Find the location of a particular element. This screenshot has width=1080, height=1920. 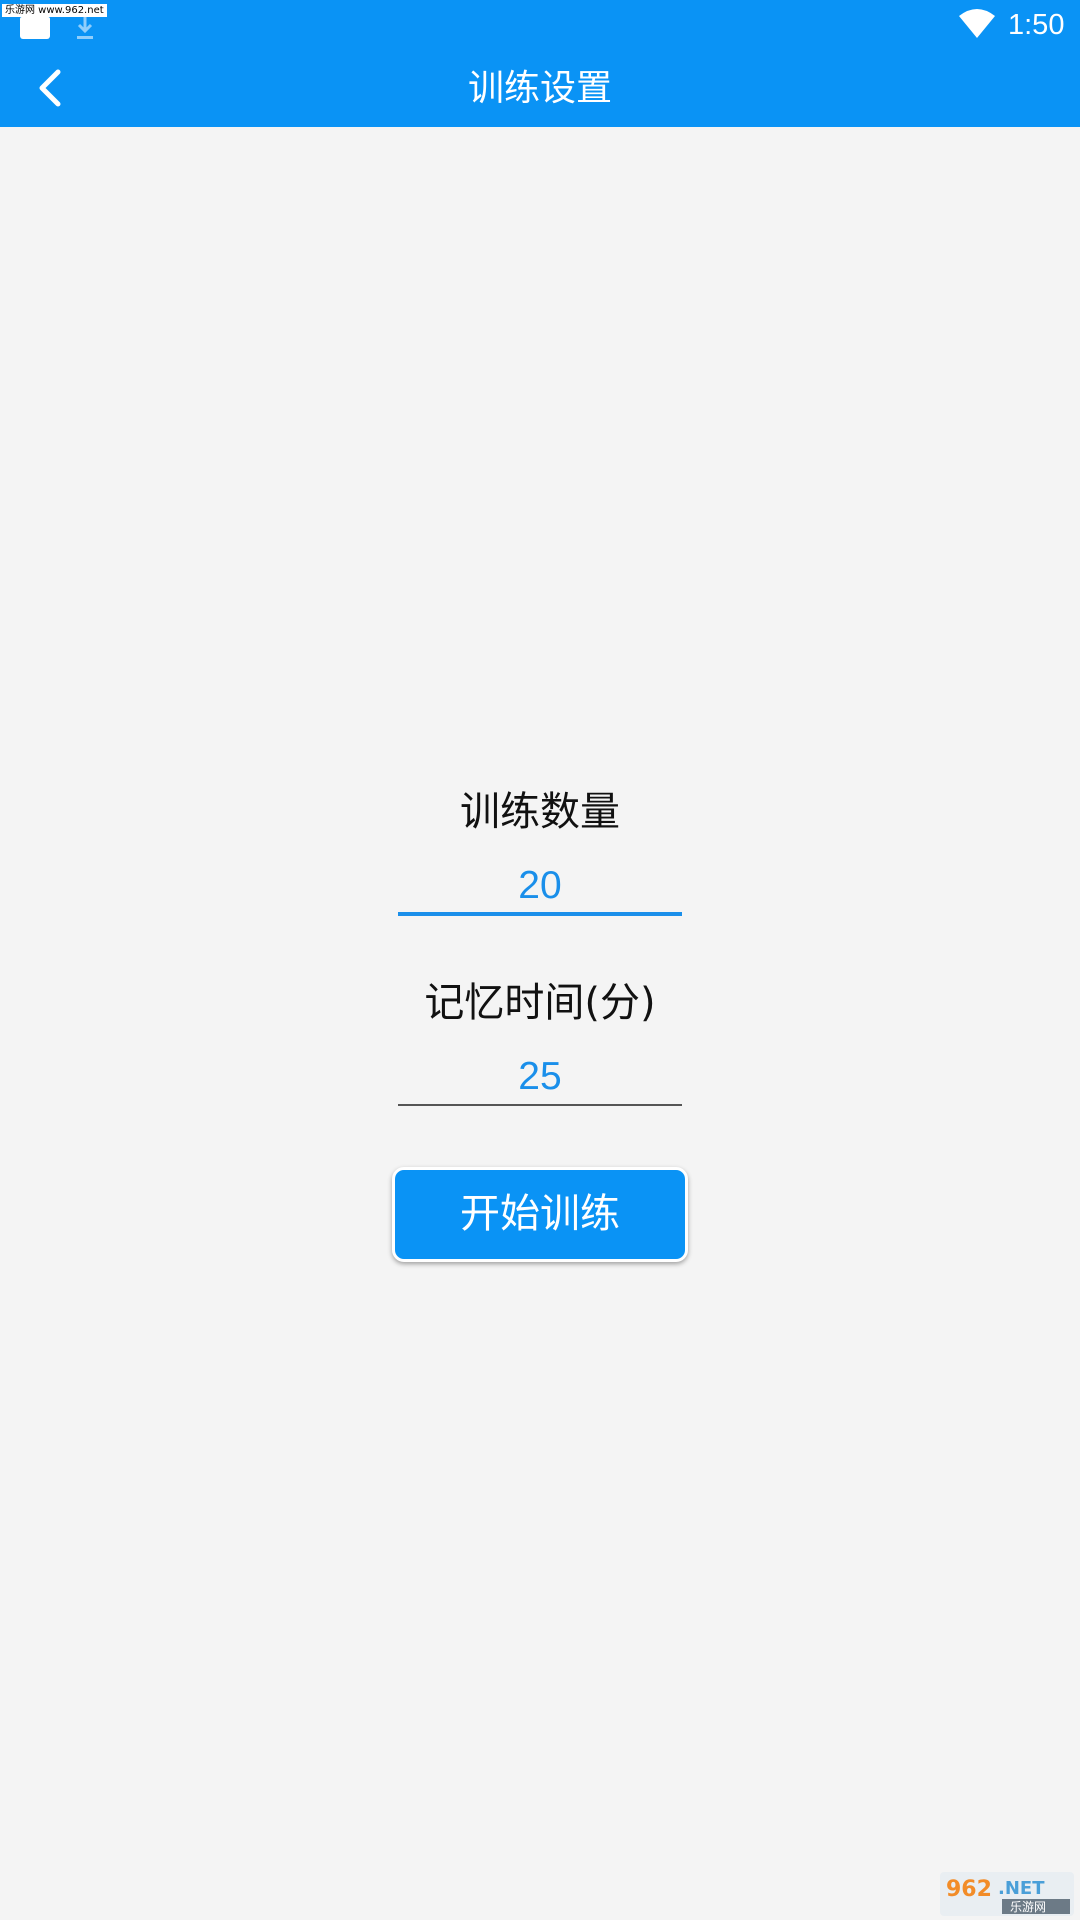

status-time: 1:50 is located at coordinates (1036, 25).